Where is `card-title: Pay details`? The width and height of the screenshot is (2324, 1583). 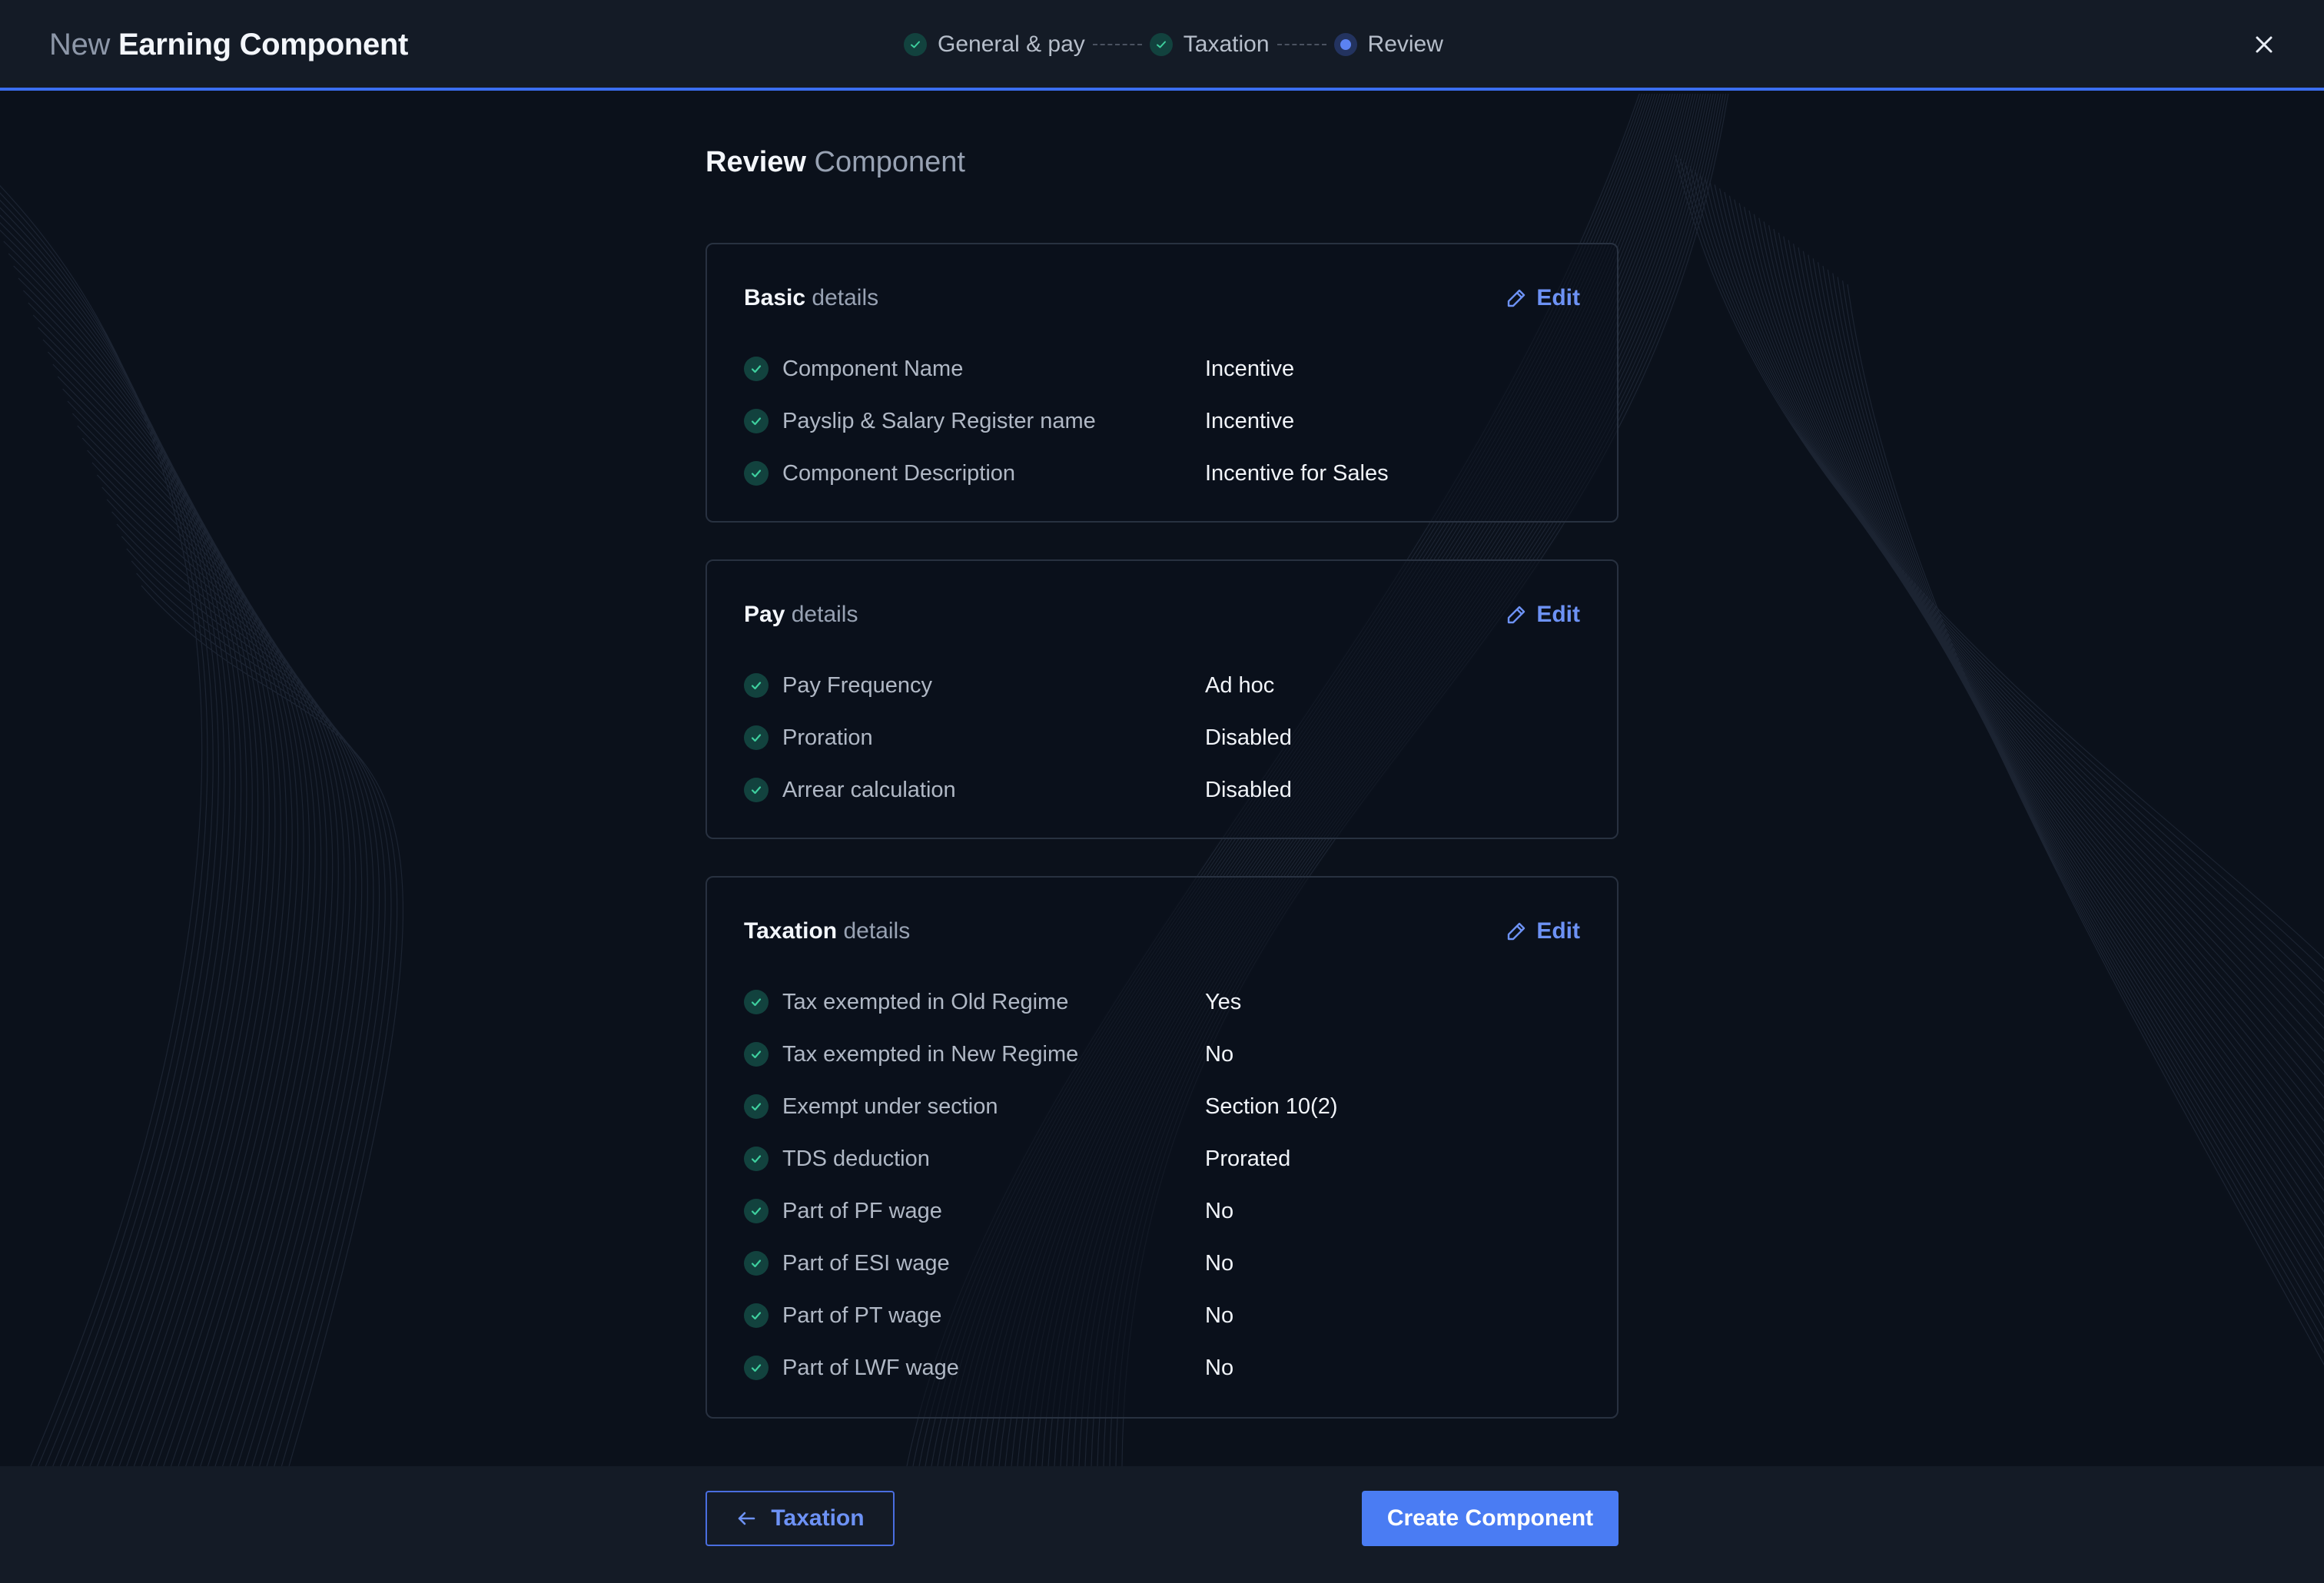
card-title: Pay details is located at coordinates (801, 614).